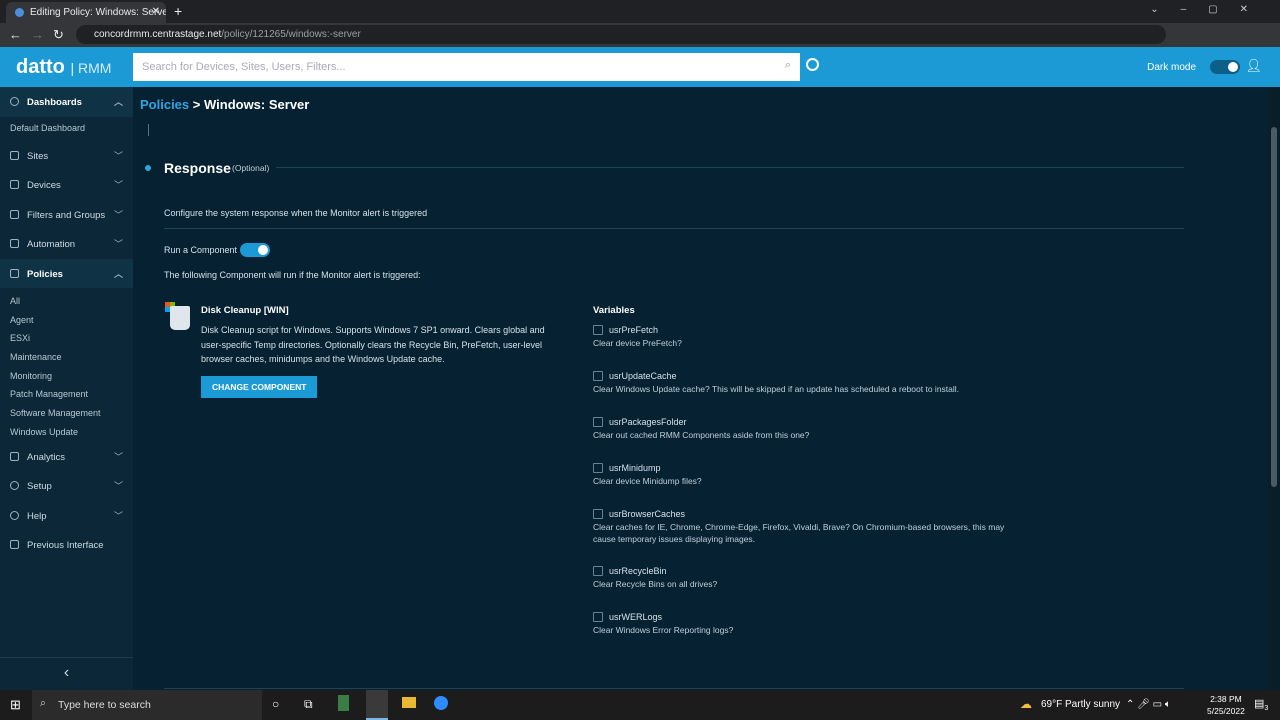 The width and height of the screenshot is (1280, 720). I want to click on chevron-up-icon: ︿, so click(118, 273).